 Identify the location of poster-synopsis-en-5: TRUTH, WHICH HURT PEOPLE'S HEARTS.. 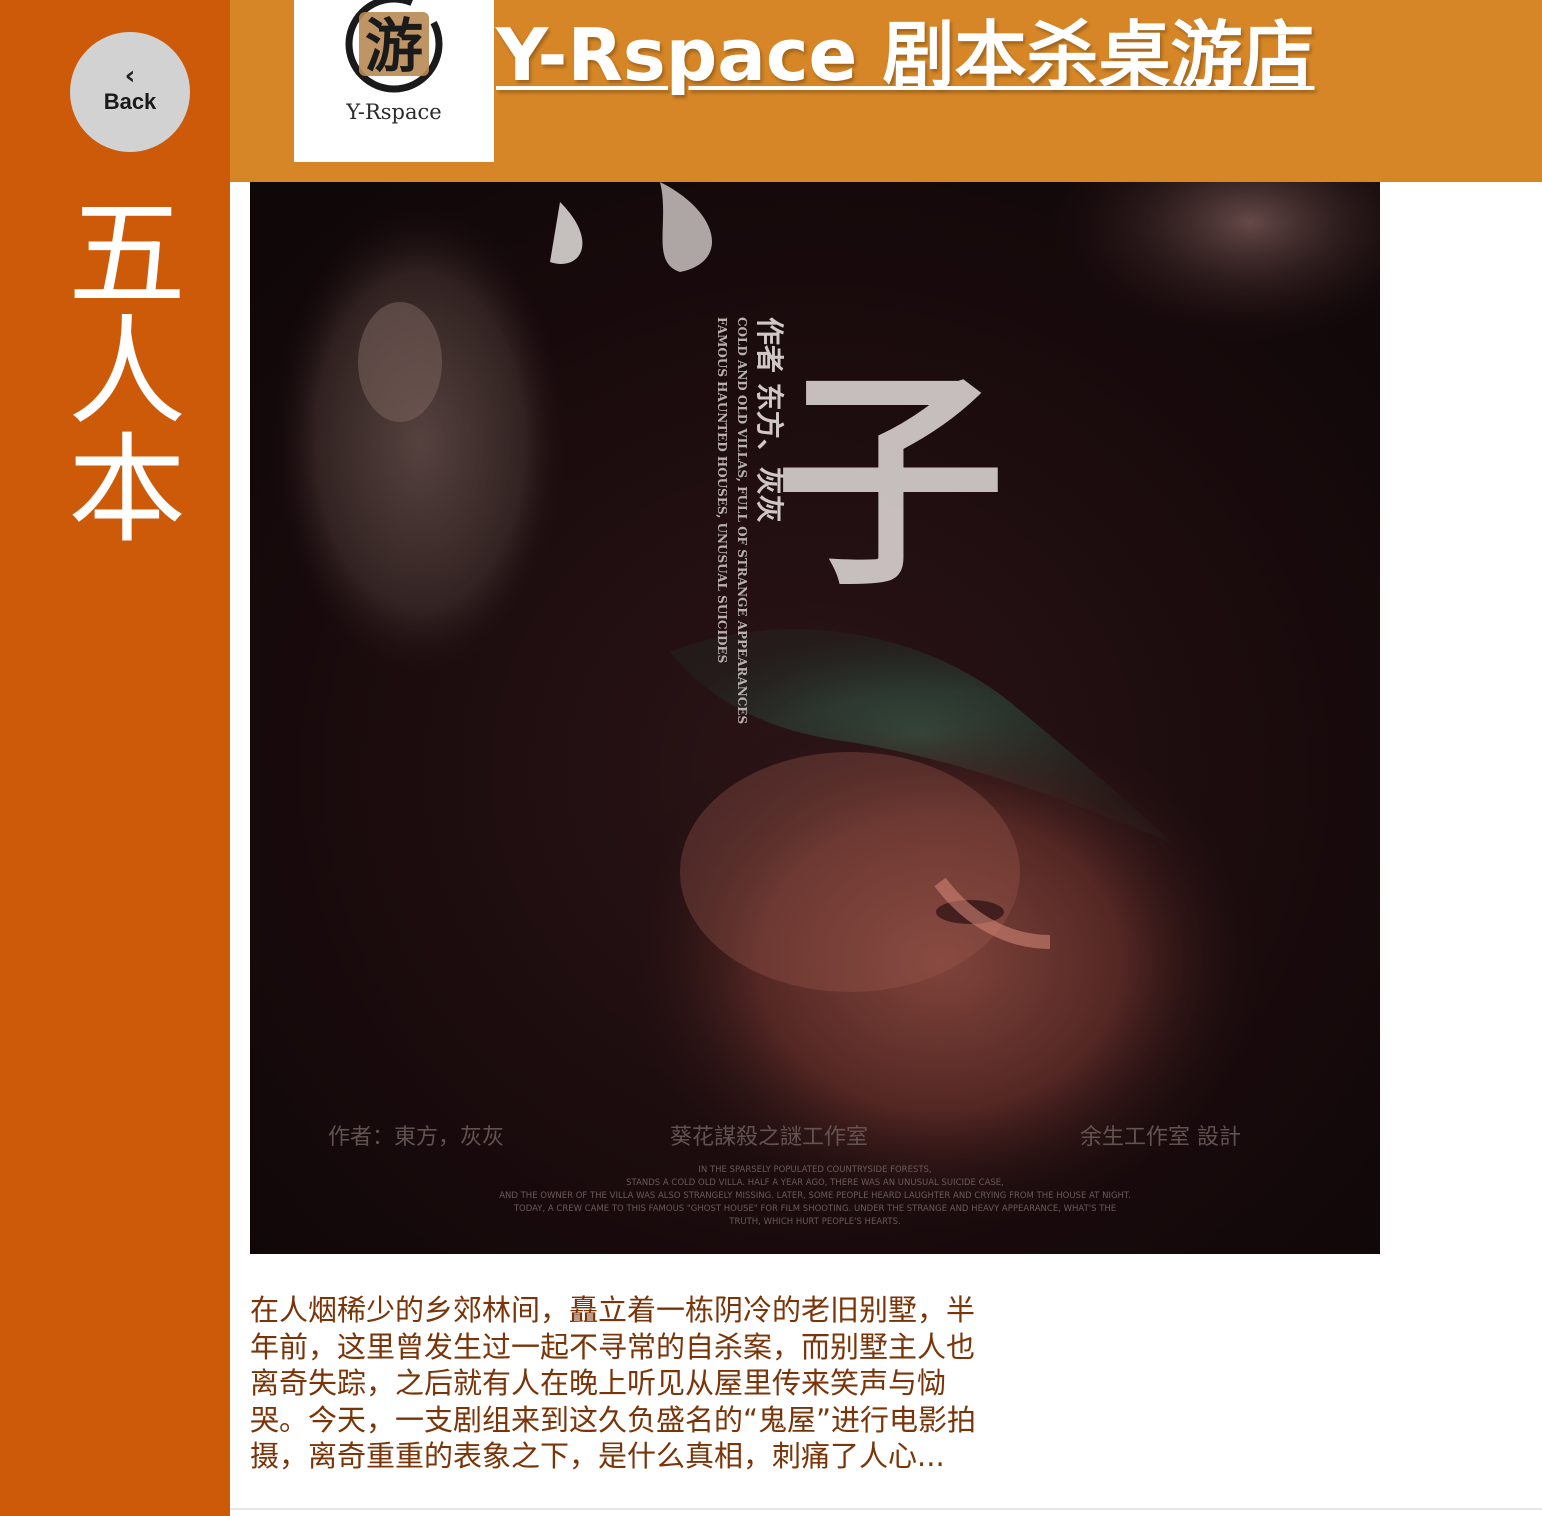
(814, 1222).